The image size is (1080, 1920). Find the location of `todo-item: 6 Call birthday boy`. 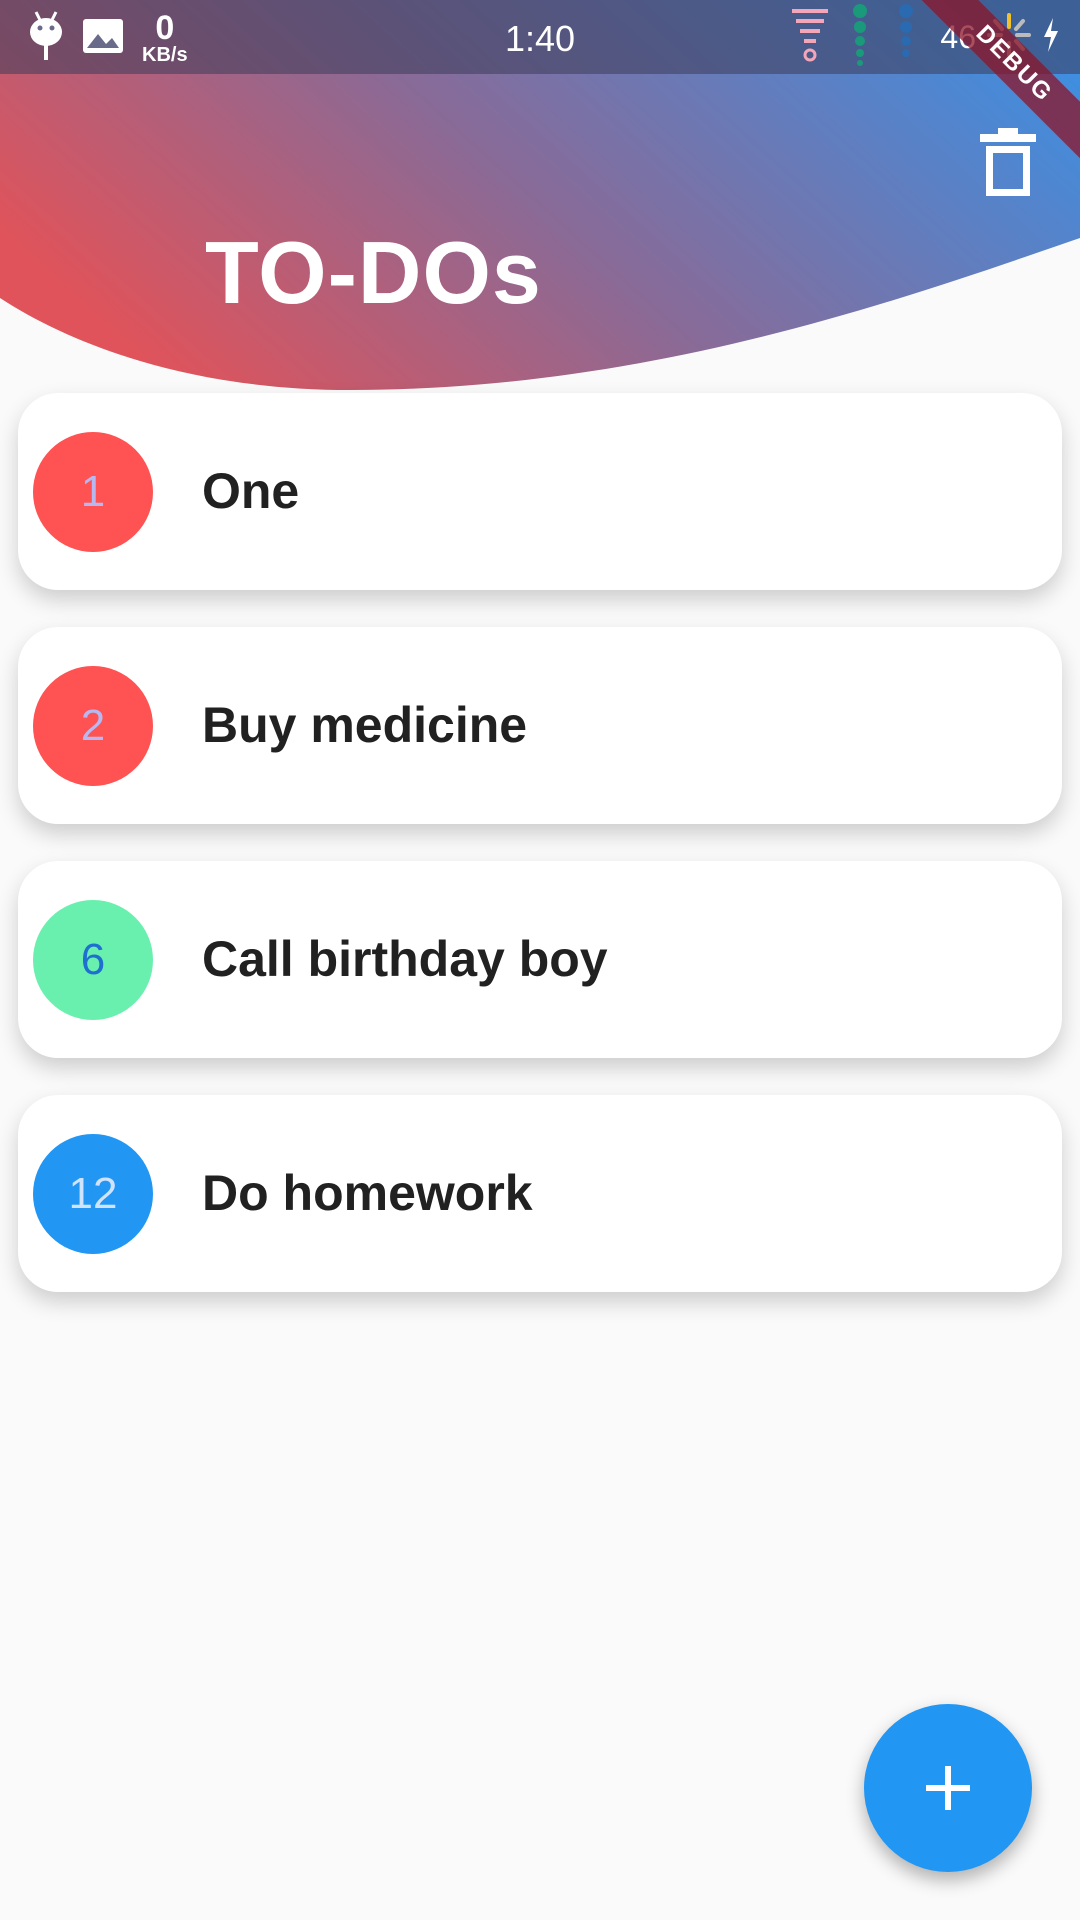

todo-item: 6 Call birthday boy is located at coordinates (540, 959).